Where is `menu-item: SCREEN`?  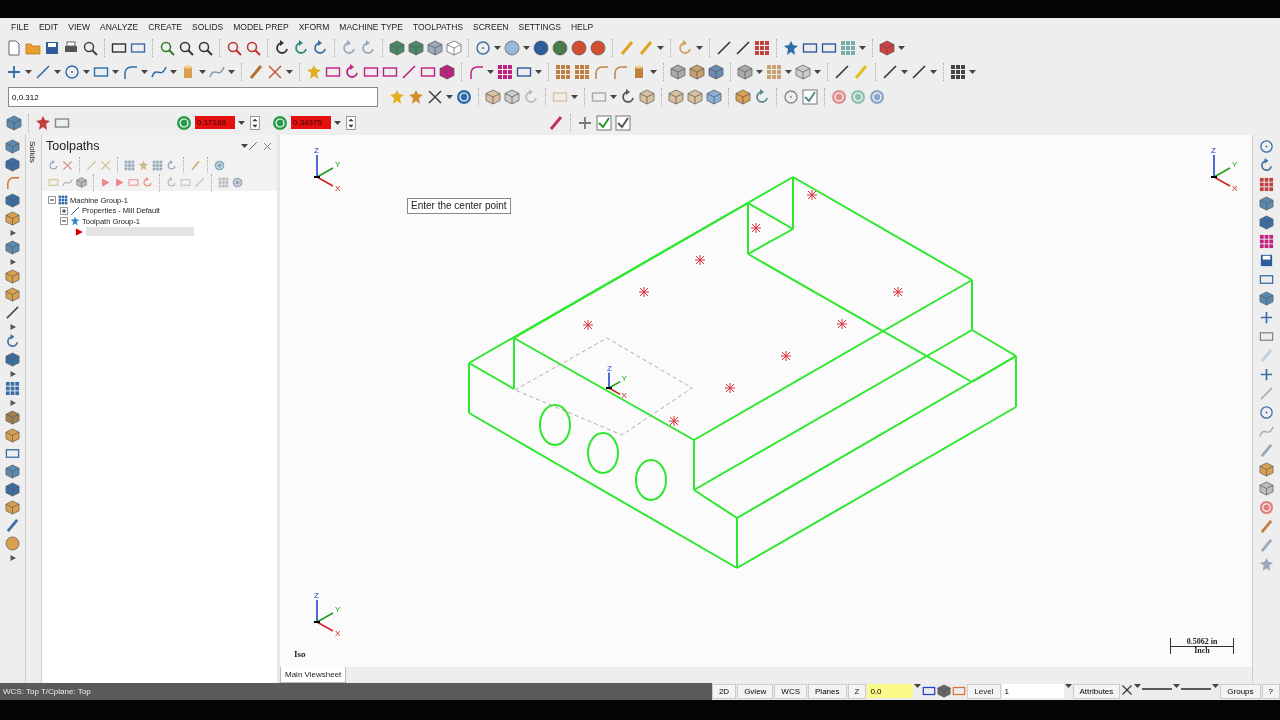
menu-item: SCREEN is located at coordinates (491, 27).